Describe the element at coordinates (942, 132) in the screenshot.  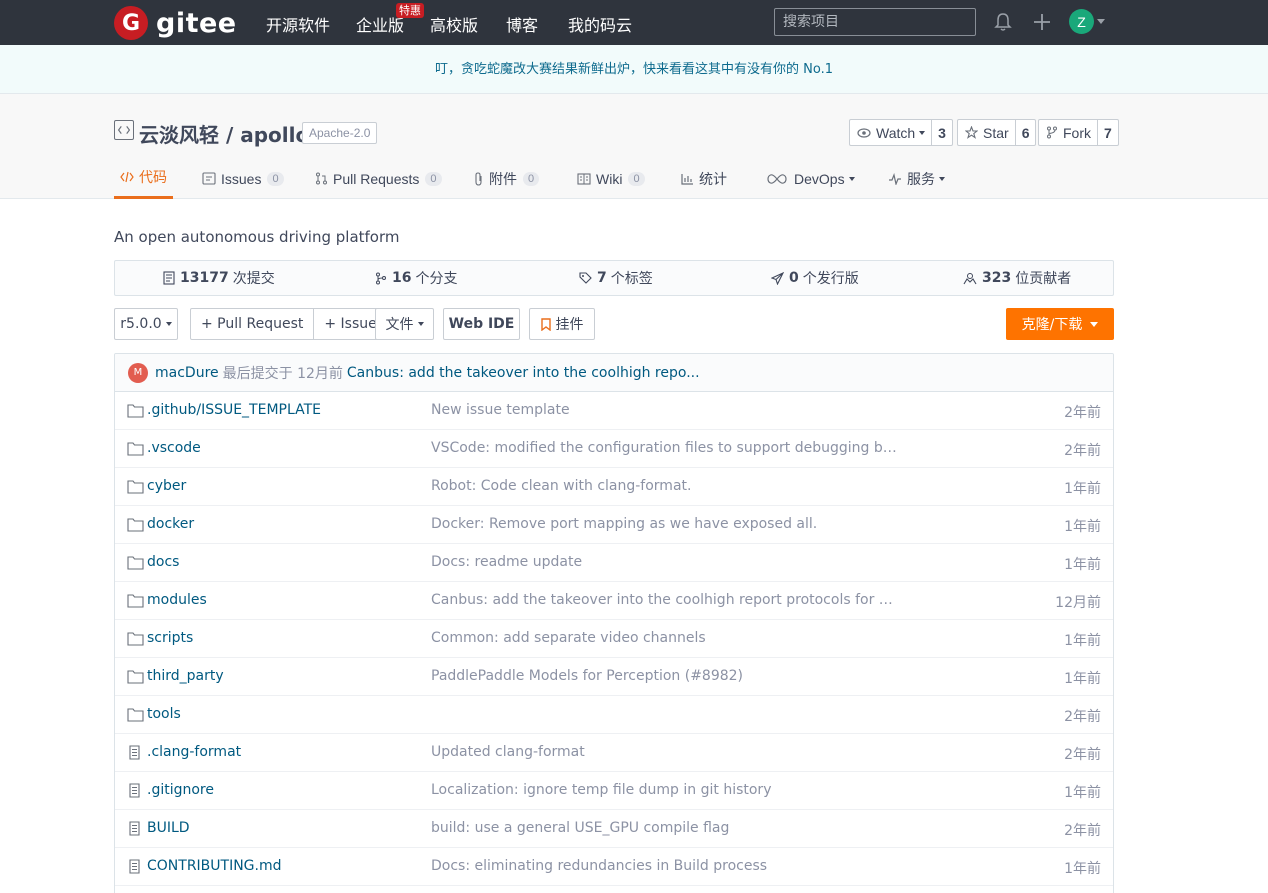
I see `watch-count: 3` at that location.